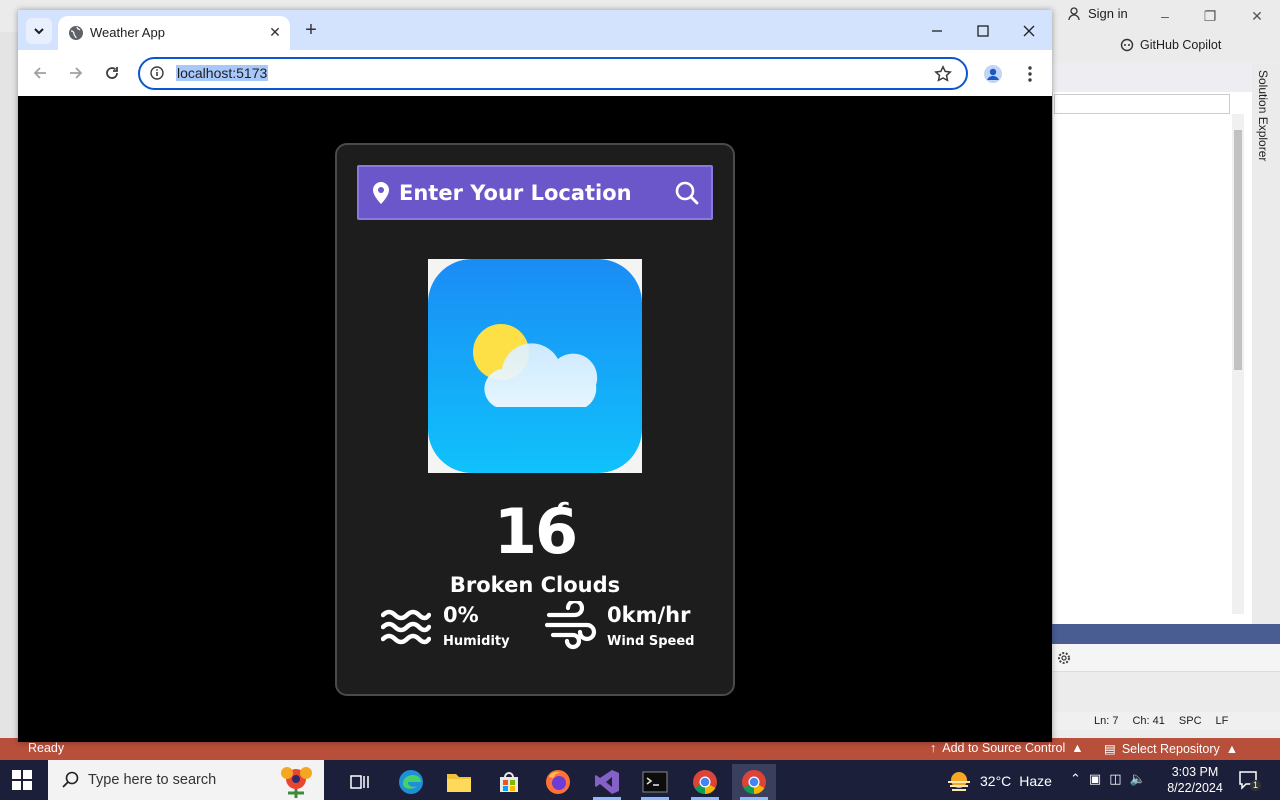 Image resolution: width=1280 pixels, height=800 pixels. I want to click on chevron-down-icon, so click(39, 31).